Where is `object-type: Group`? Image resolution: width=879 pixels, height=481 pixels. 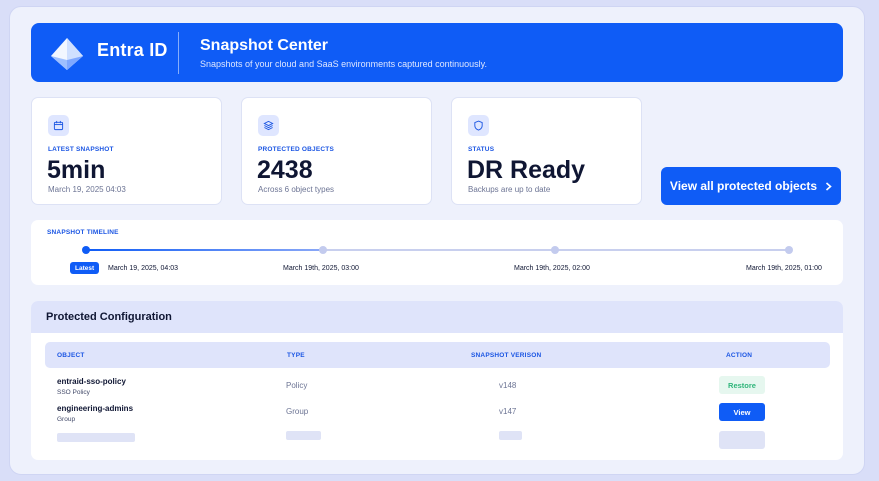
object-type: Group is located at coordinates (297, 411).